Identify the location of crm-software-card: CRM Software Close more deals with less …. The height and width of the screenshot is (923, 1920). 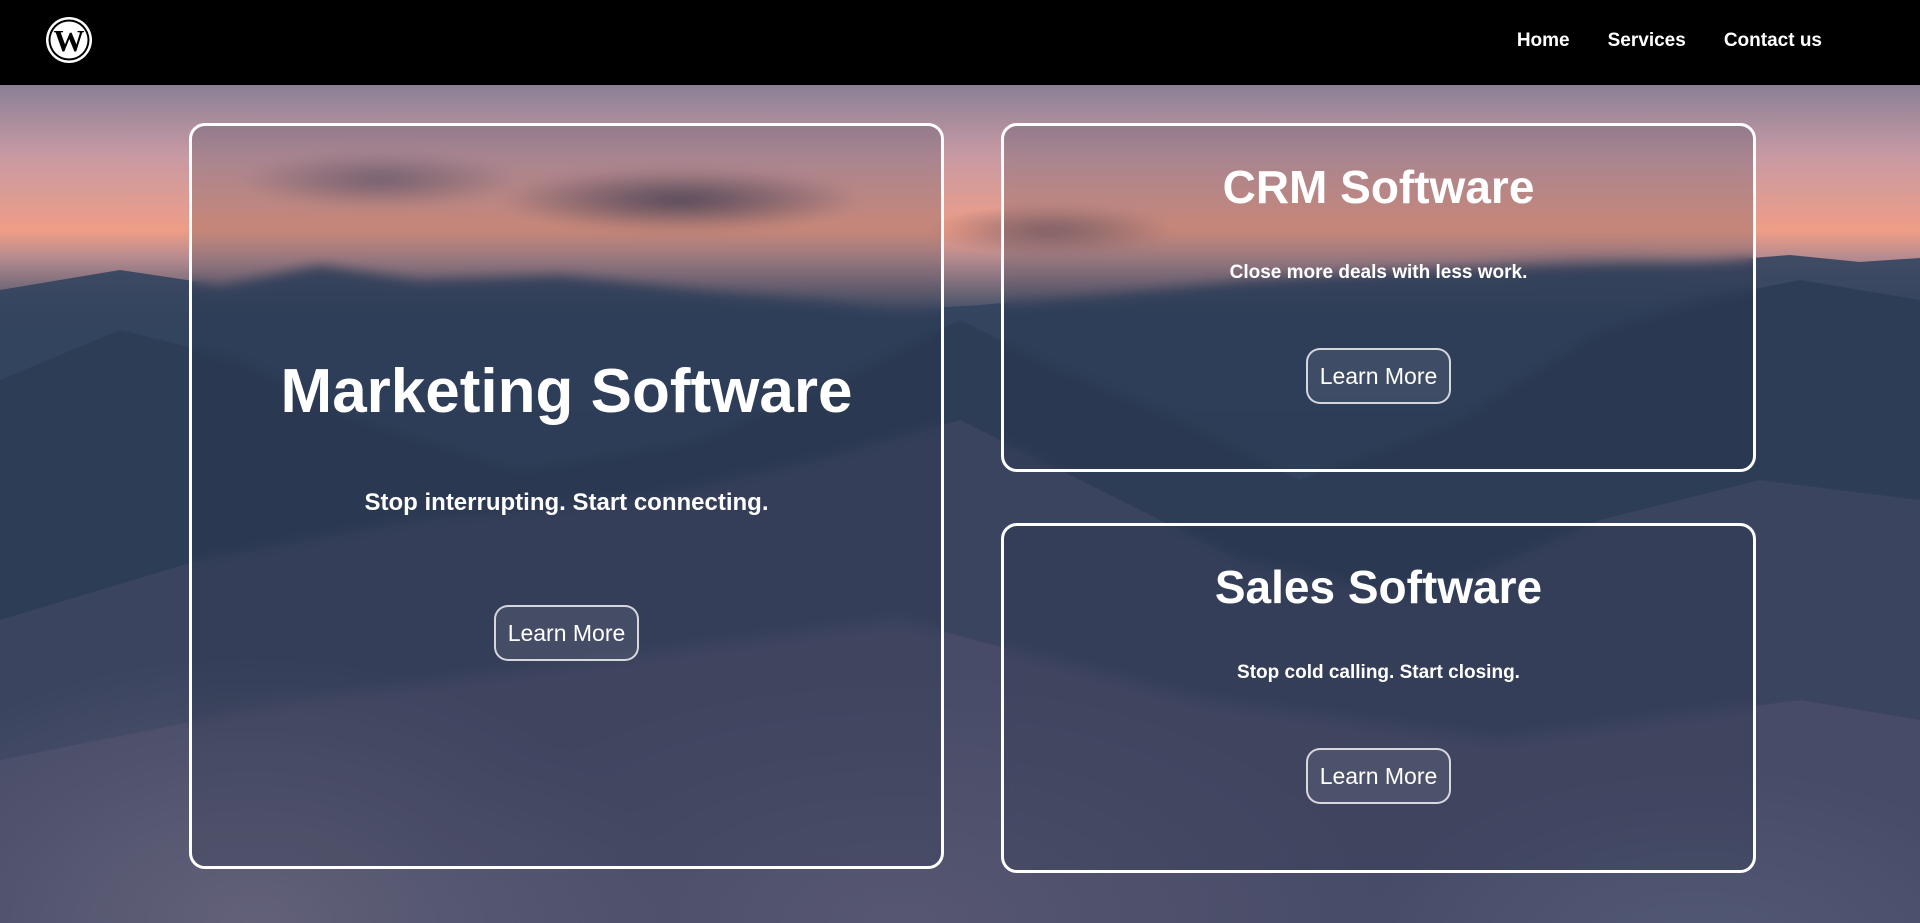
(1378, 297).